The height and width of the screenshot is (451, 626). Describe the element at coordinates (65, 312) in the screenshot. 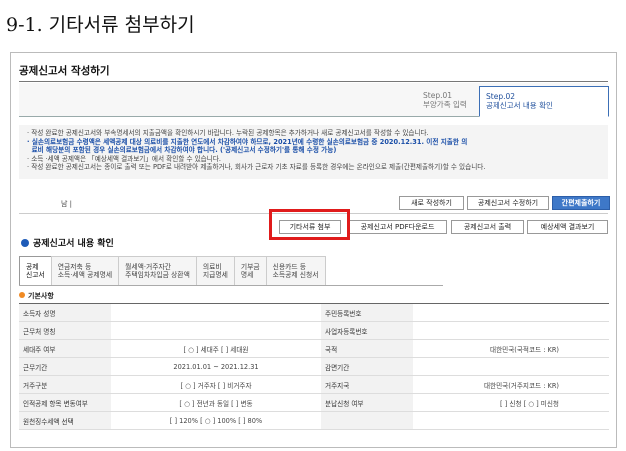

I see `row-key: 소득자 성명` at that location.